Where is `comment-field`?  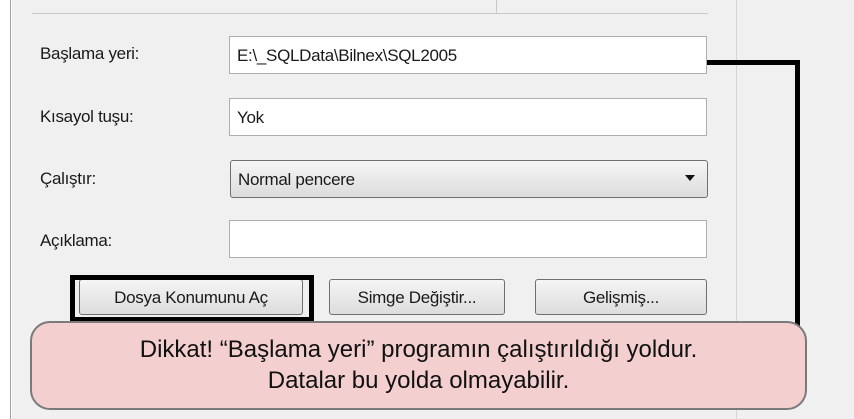 comment-field is located at coordinates (468, 239).